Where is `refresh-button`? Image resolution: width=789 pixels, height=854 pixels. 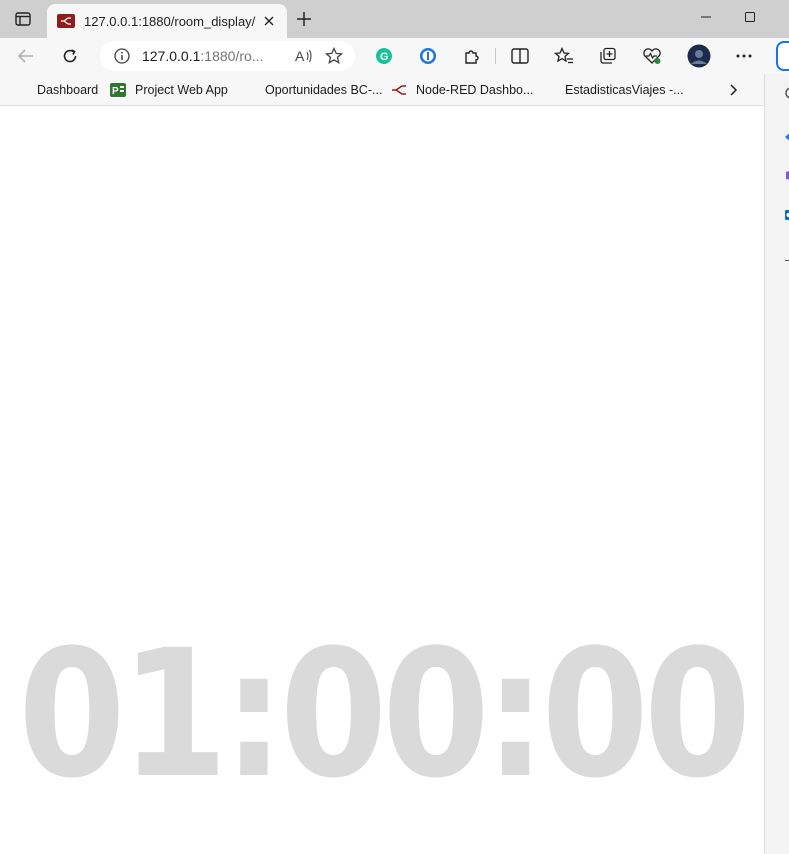 refresh-button is located at coordinates (70, 56).